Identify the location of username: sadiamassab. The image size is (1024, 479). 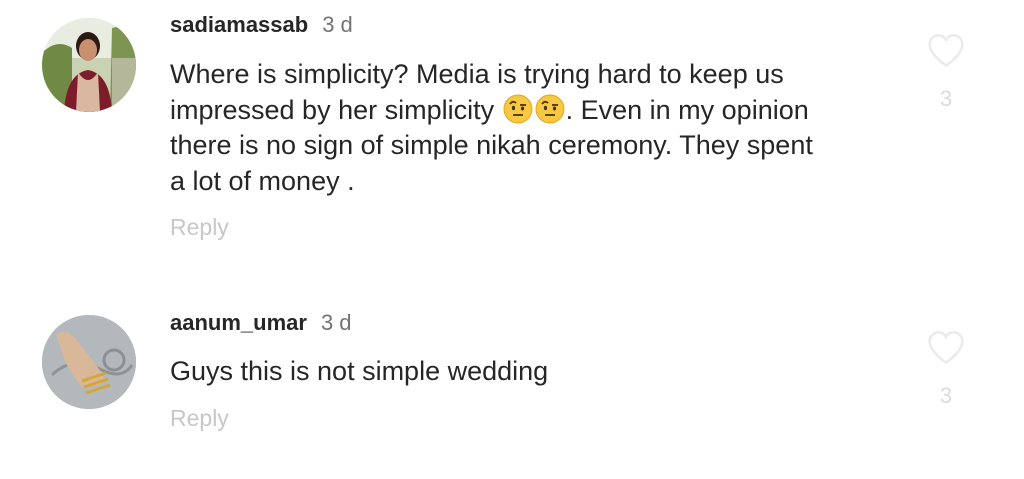
(239, 25).